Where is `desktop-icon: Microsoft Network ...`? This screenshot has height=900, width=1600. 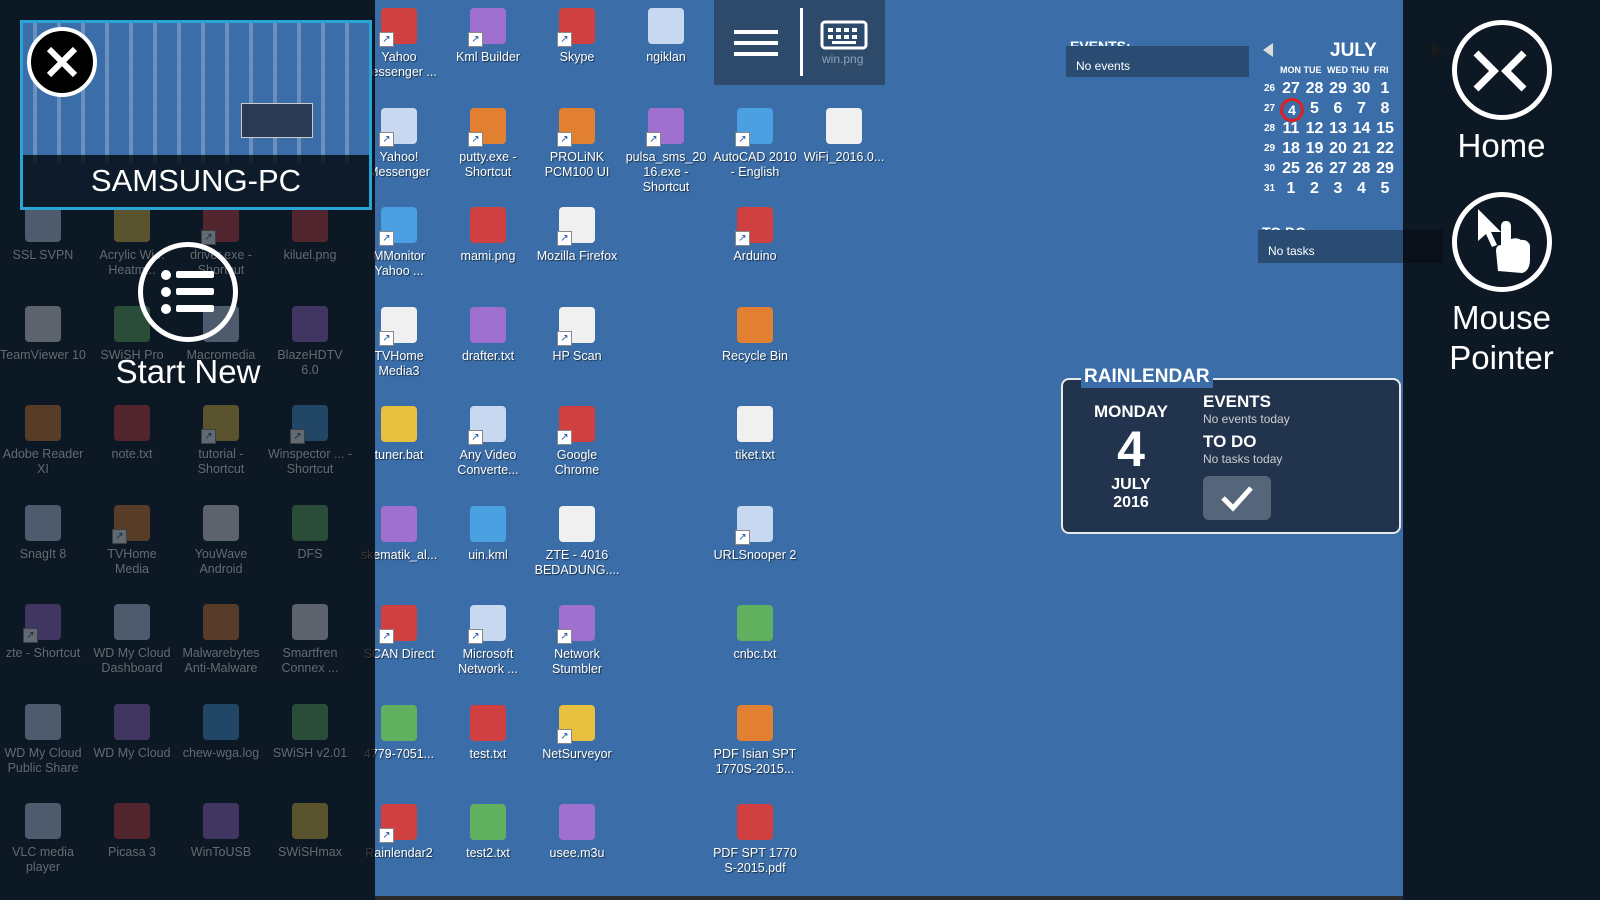 desktop-icon: Microsoft Network ... is located at coordinates (488, 641).